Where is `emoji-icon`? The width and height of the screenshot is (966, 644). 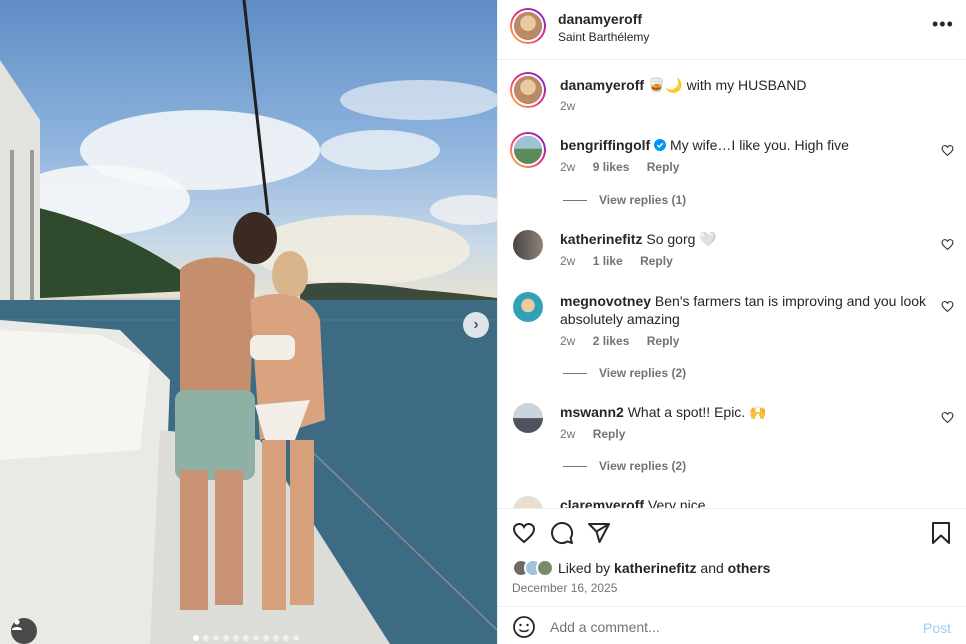 emoji-icon is located at coordinates (524, 627).